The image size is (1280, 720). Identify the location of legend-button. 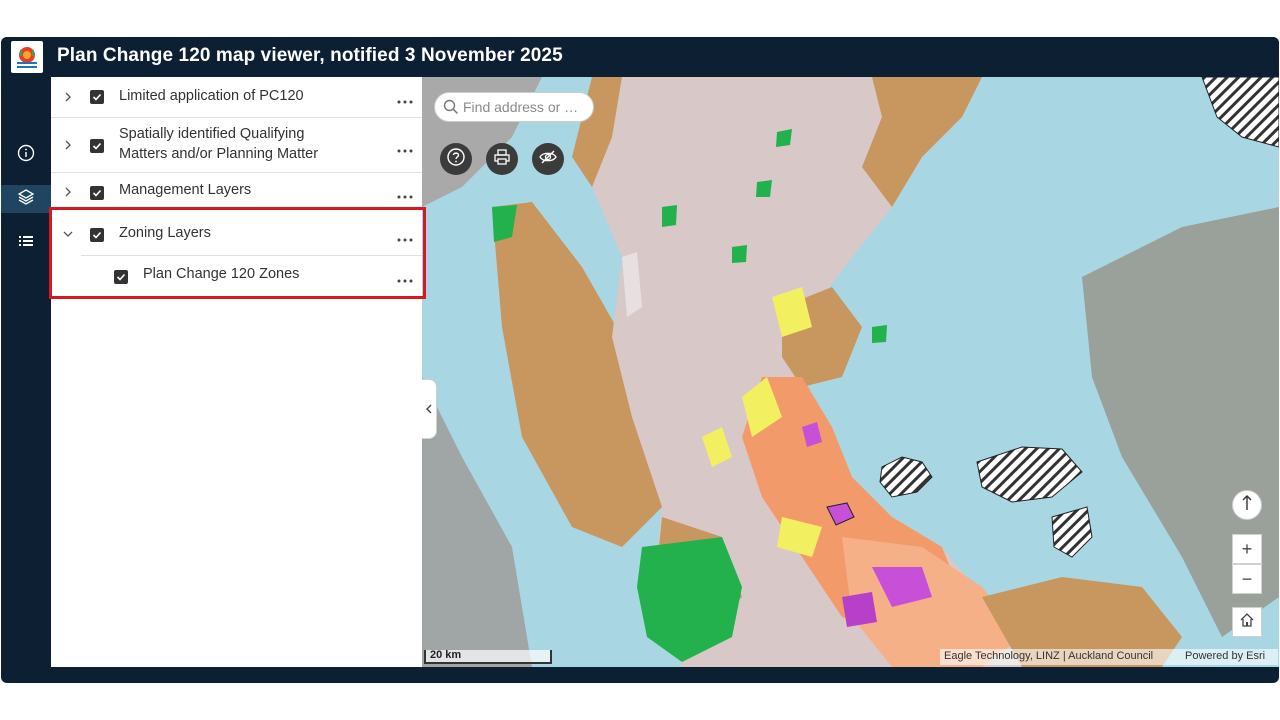
(26, 243).